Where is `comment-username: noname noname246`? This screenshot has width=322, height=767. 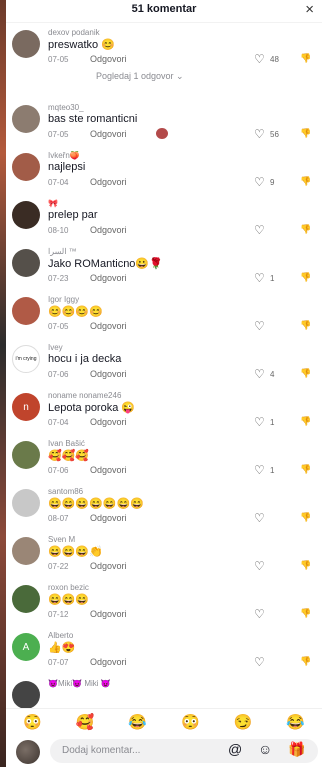 comment-username: noname noname246 is located at coordinates (84, 395).